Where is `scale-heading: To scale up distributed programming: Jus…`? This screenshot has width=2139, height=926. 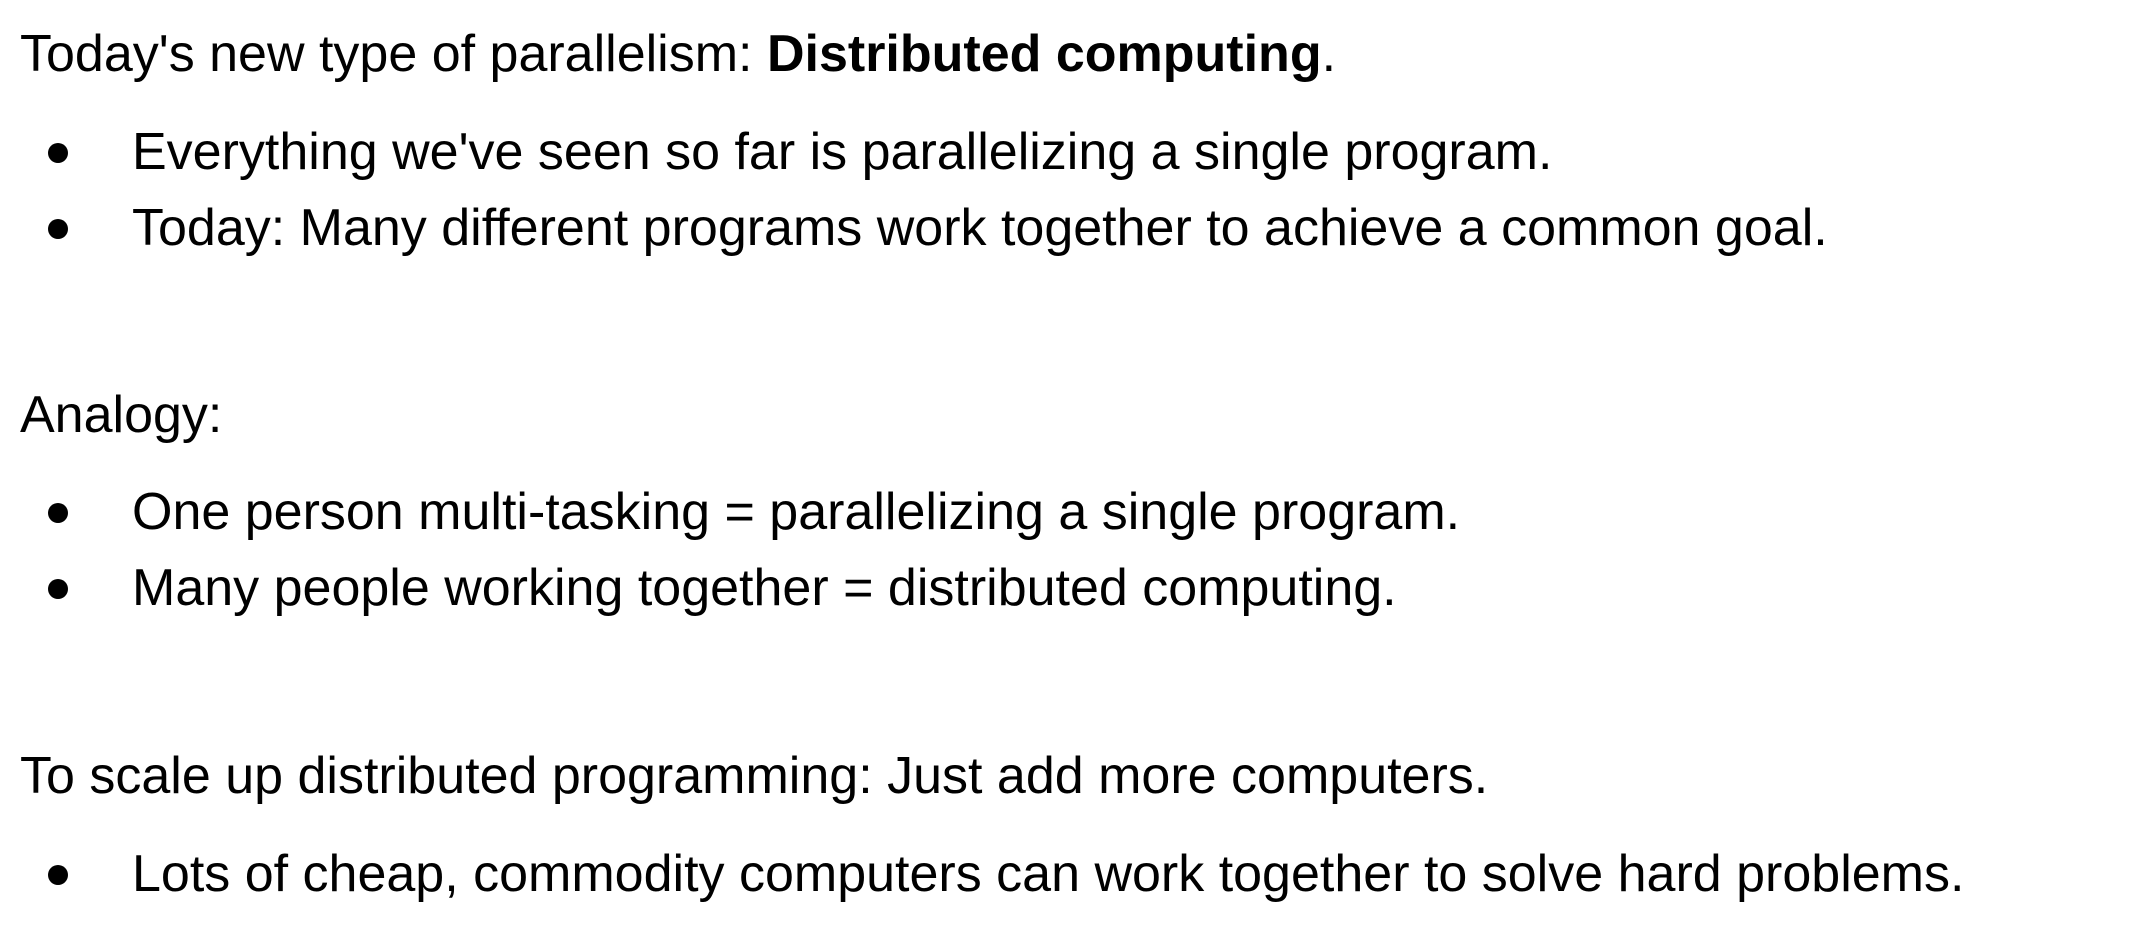
scale-heading: To scale up distributed programming: Jus… is located at coordinates (754, 776).